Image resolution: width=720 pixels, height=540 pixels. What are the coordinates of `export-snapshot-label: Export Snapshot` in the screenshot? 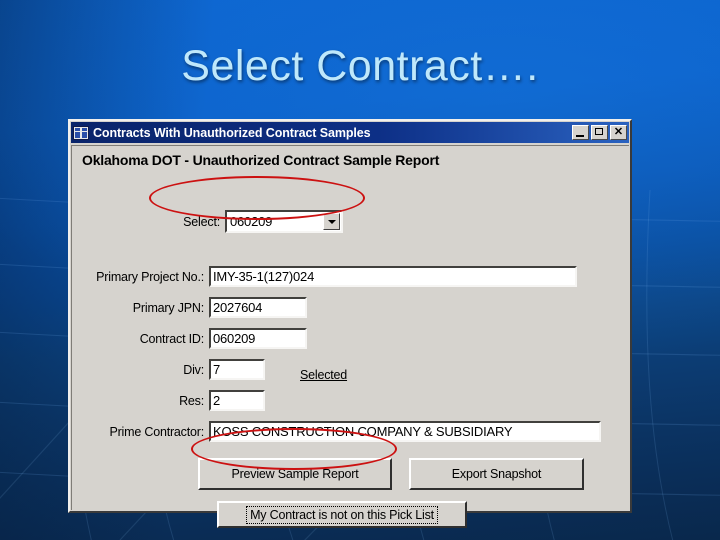 It's located at (496, 474).